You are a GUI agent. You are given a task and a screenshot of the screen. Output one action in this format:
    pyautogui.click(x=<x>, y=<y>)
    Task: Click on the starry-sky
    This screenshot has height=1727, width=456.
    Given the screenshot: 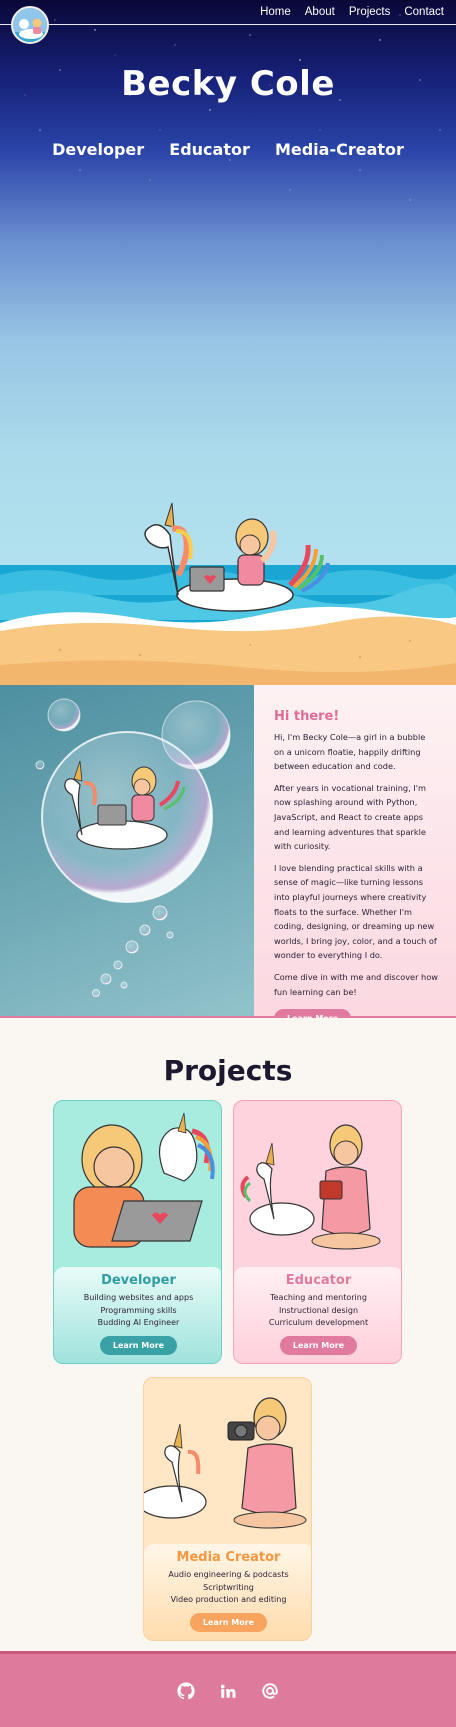 What is the action you would take?
    pyautogui.click(x=230, y=107)
    